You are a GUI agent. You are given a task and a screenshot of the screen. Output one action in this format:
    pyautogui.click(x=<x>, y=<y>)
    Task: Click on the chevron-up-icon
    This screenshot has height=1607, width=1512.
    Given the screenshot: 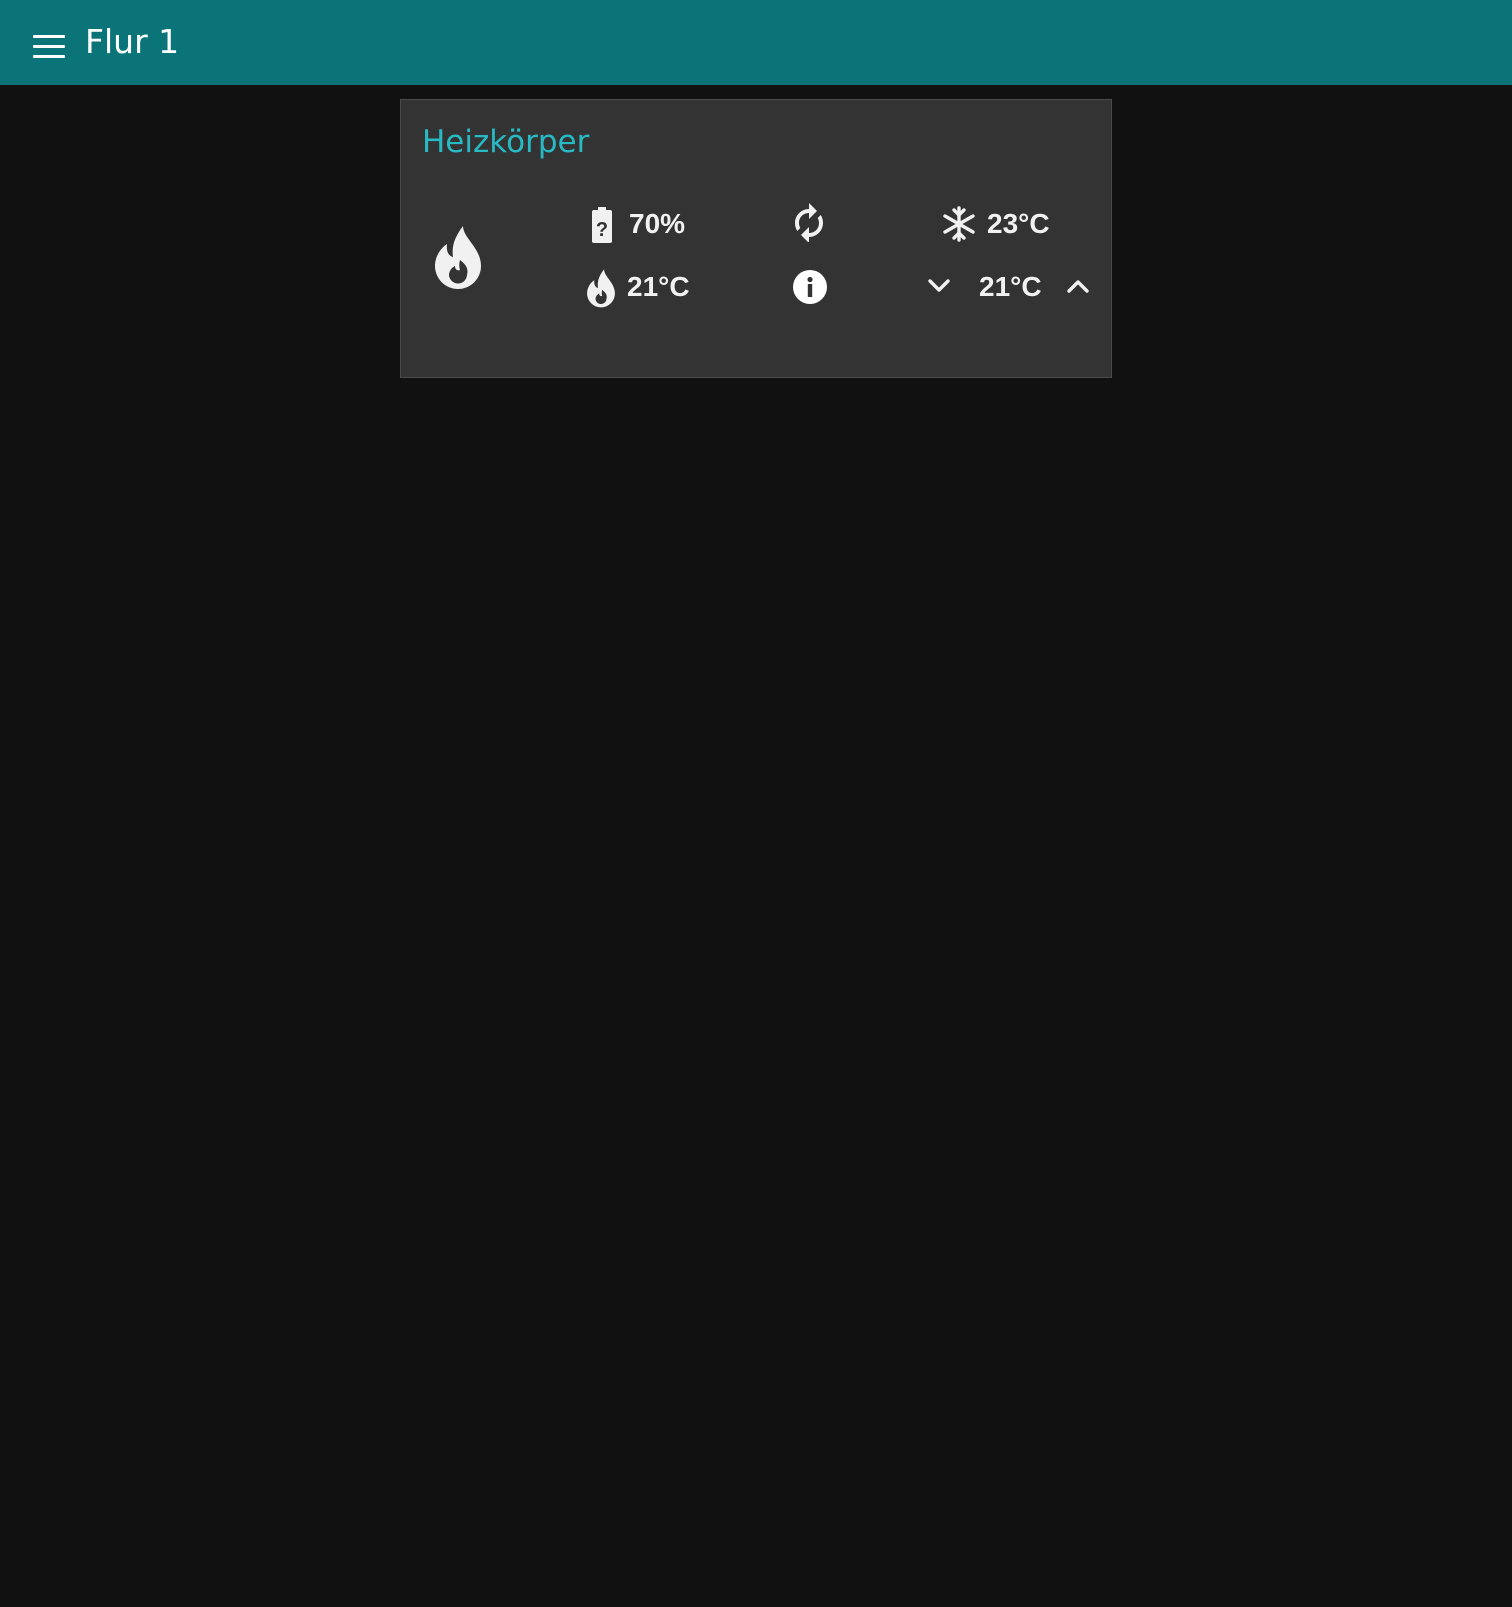 What is the action you would take?
    pyautogui.click(x=1078, y=286)
    